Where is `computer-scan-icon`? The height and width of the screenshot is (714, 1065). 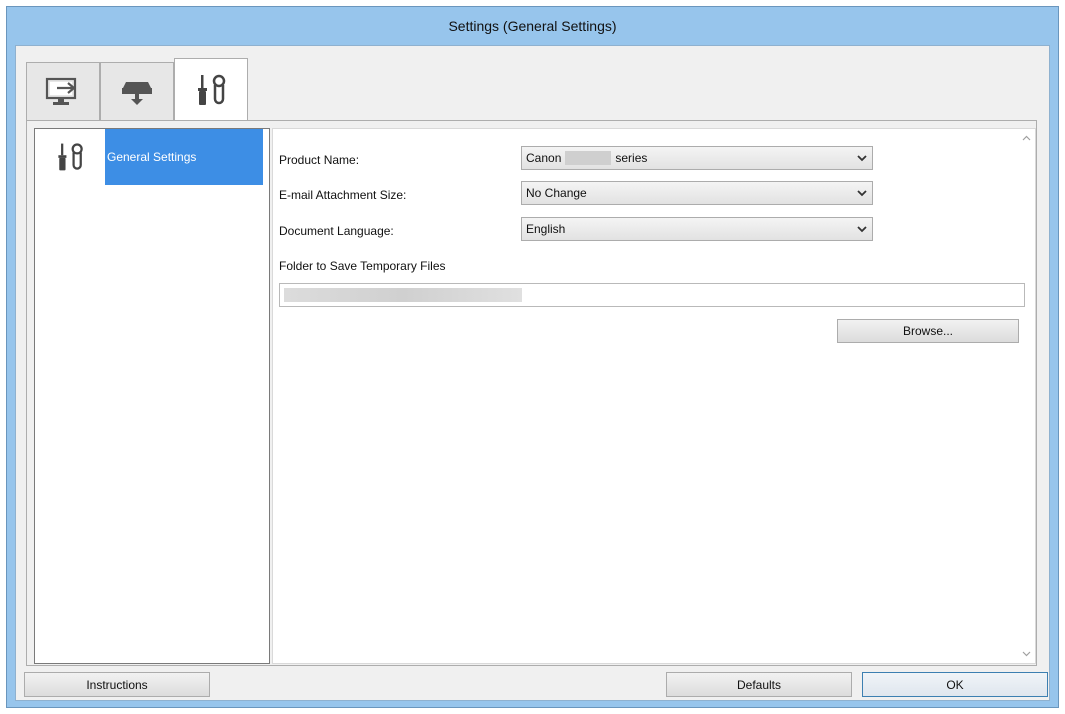
computer-scan-icon is located at coordinates (61, 91).